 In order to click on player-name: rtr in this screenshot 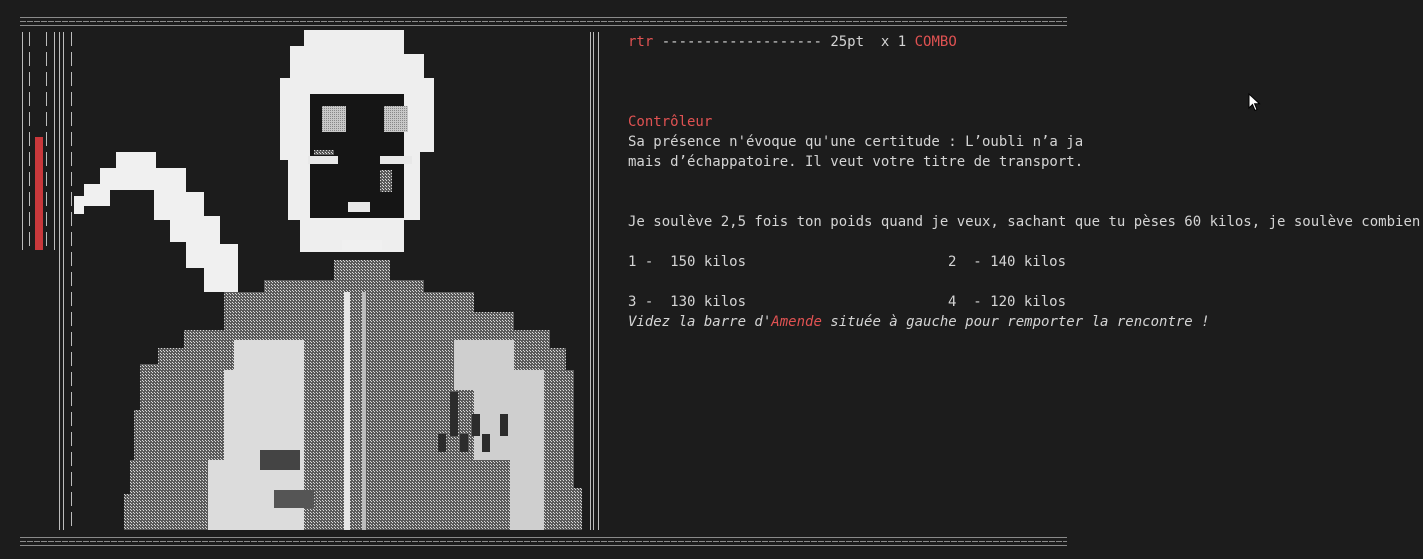, I will do `click(641, 42)`.